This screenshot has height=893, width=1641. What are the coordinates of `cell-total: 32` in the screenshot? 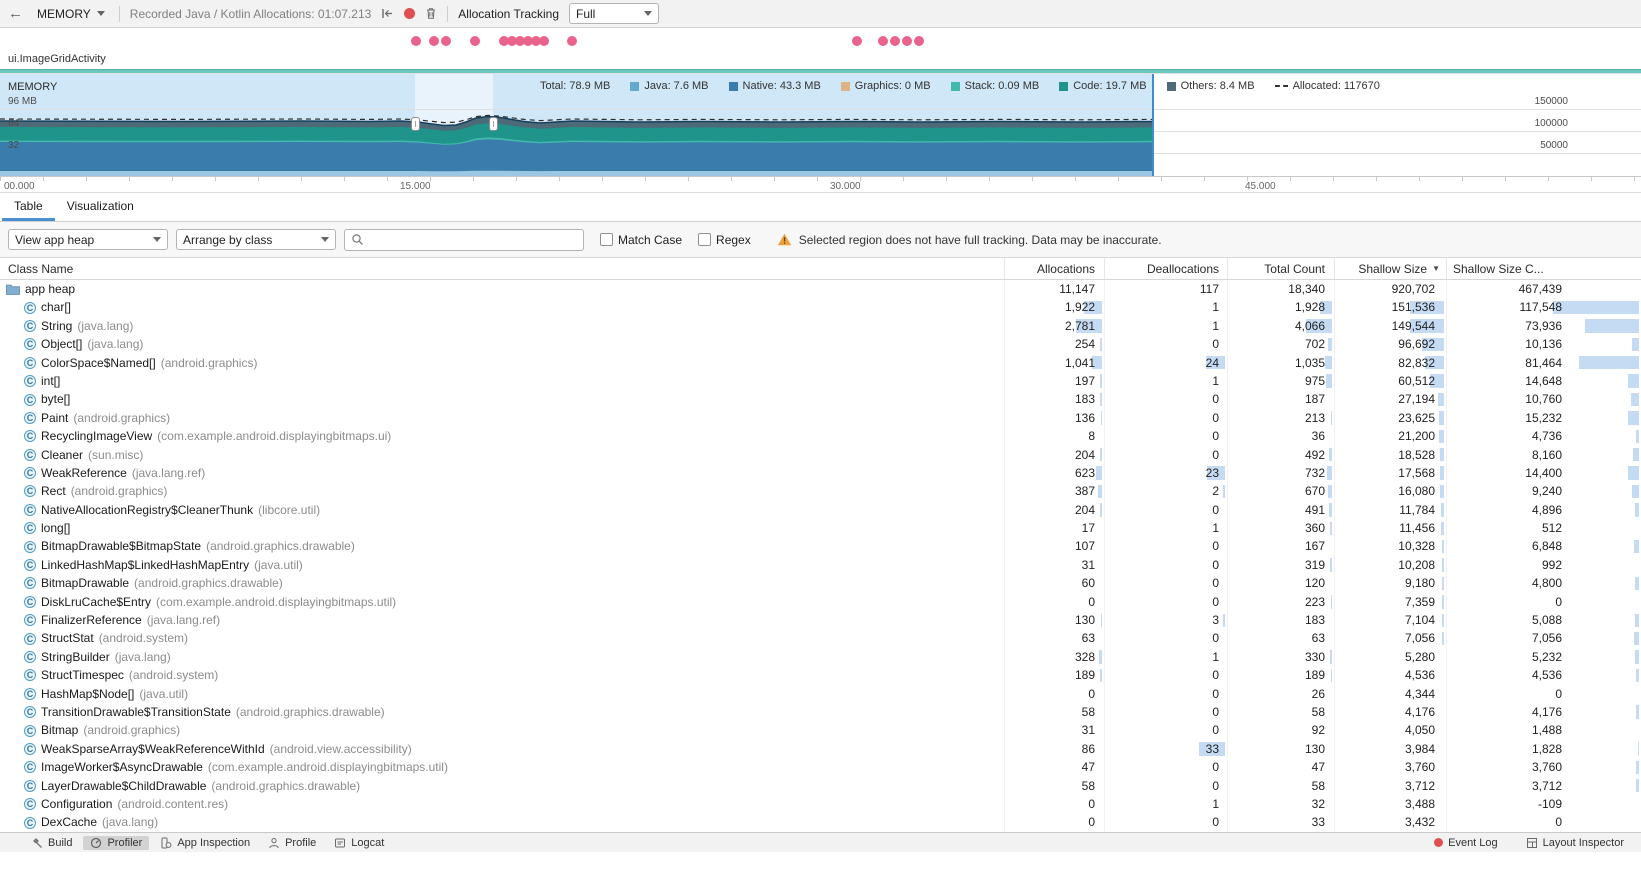 It's located at (1281, 804).